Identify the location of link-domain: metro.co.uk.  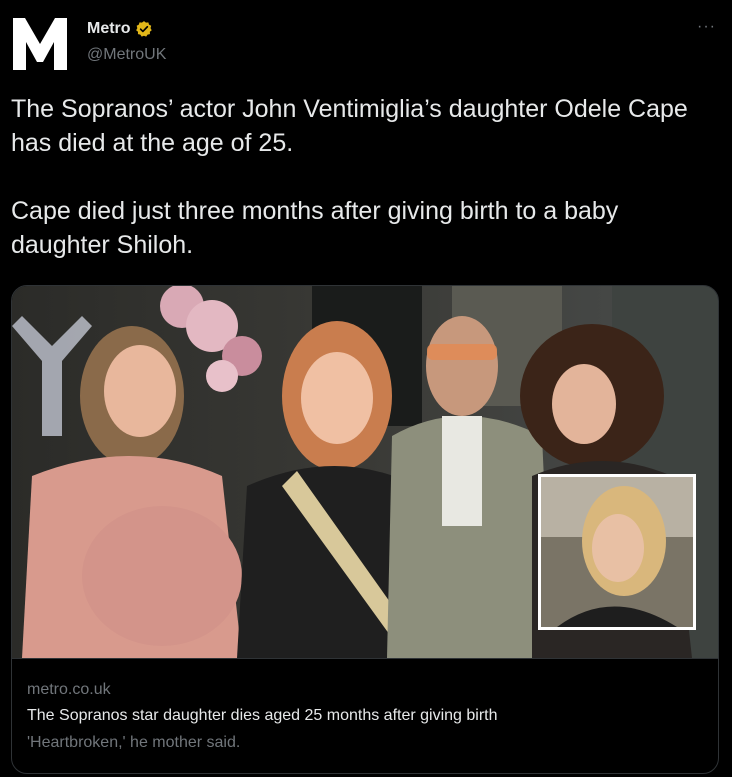
(69, 690).